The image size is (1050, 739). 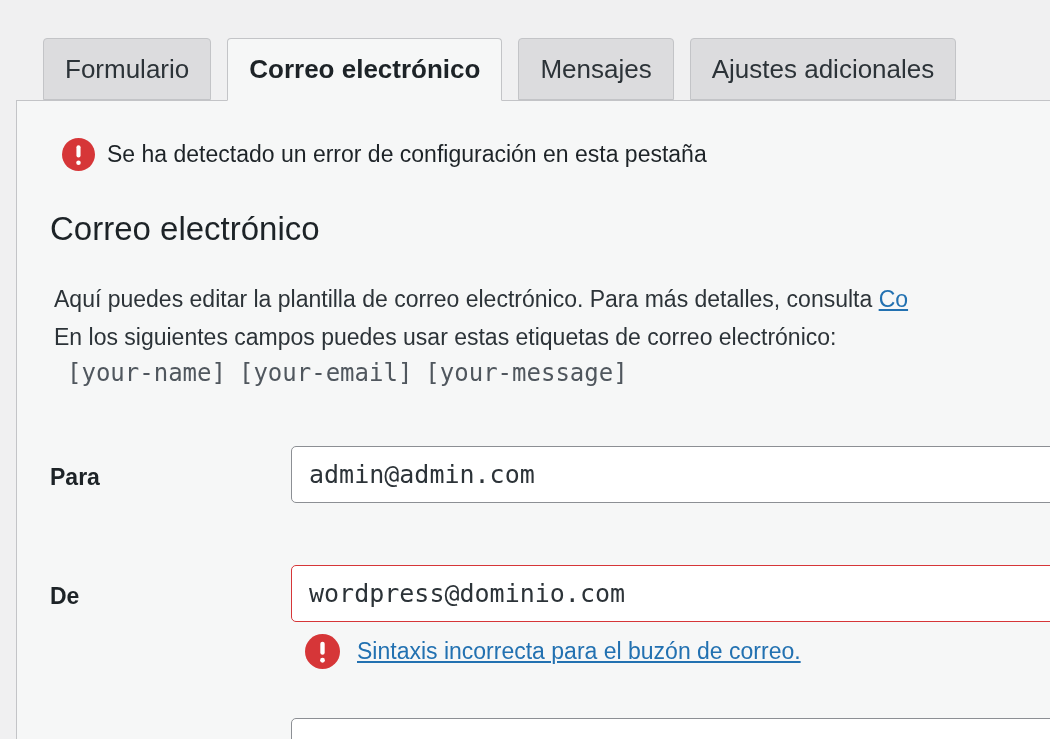 What do you see at coordinates (65, 596) in the screenshot?
I see `field-label: De` at bounding box center [65, 596].